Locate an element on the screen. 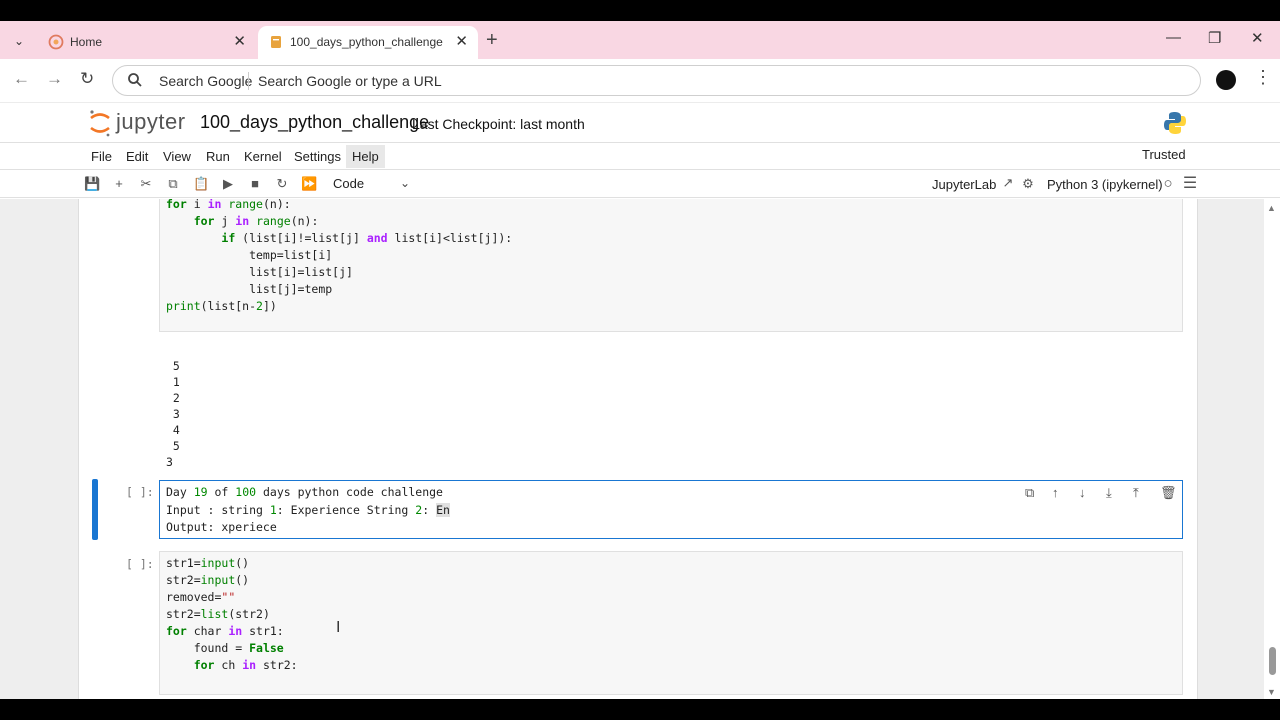  output-line: 2 is located at coordinates (173, 398).